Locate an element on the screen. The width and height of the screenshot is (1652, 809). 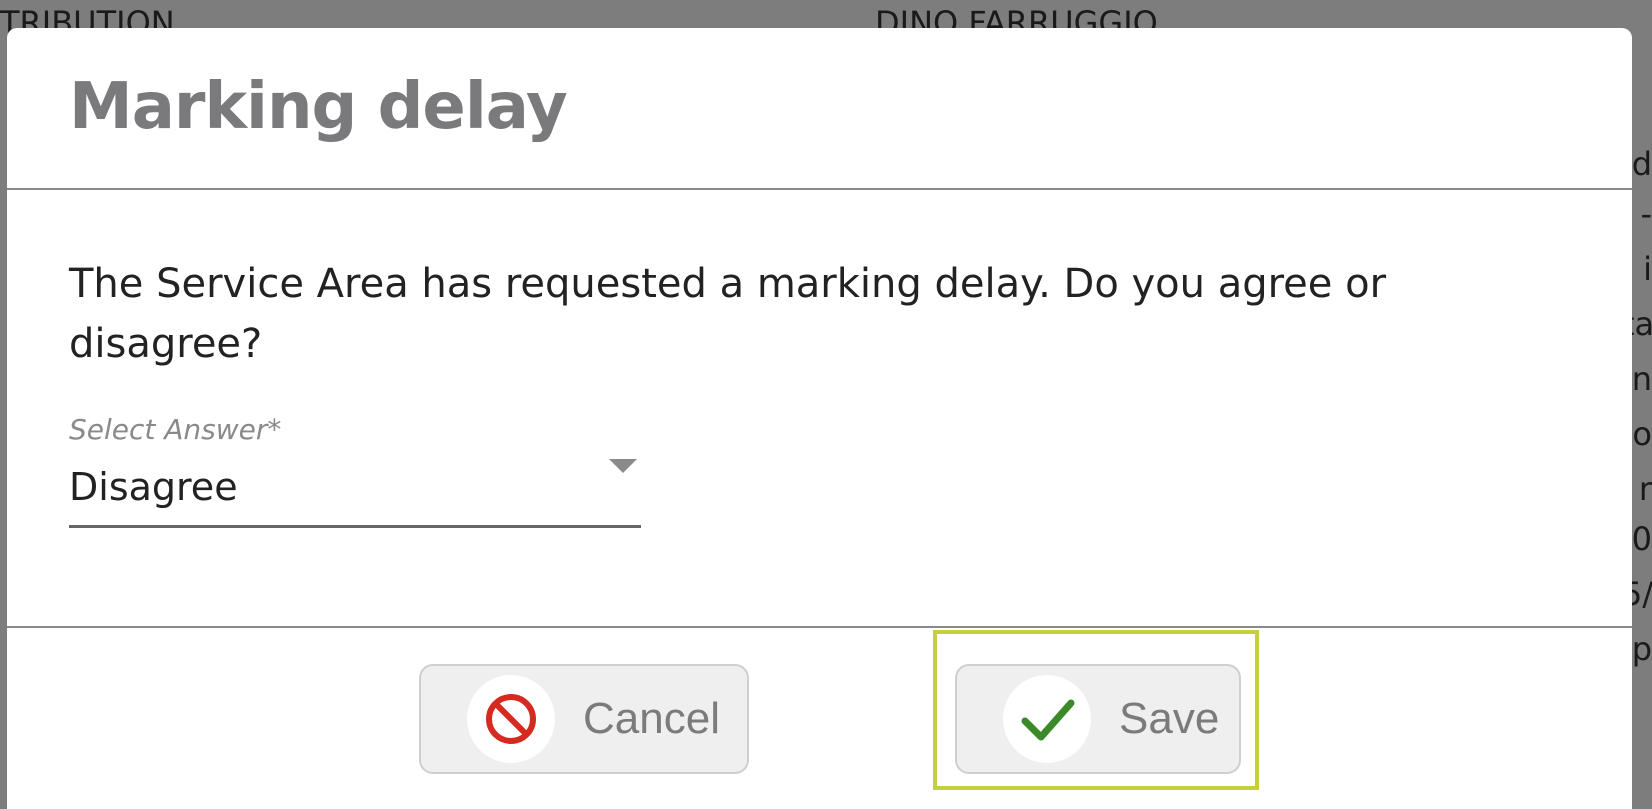
select-answer-dropdown: Select Answer* Disagree is located at coordinates (355, 471).